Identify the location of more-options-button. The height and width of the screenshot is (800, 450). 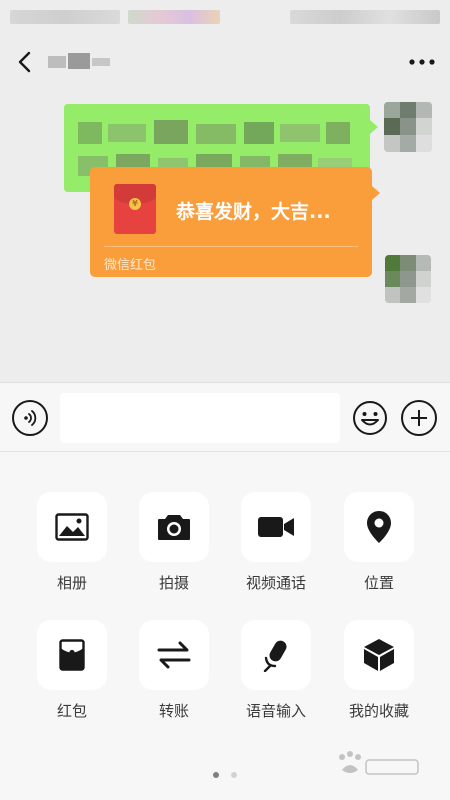
(422, 62).